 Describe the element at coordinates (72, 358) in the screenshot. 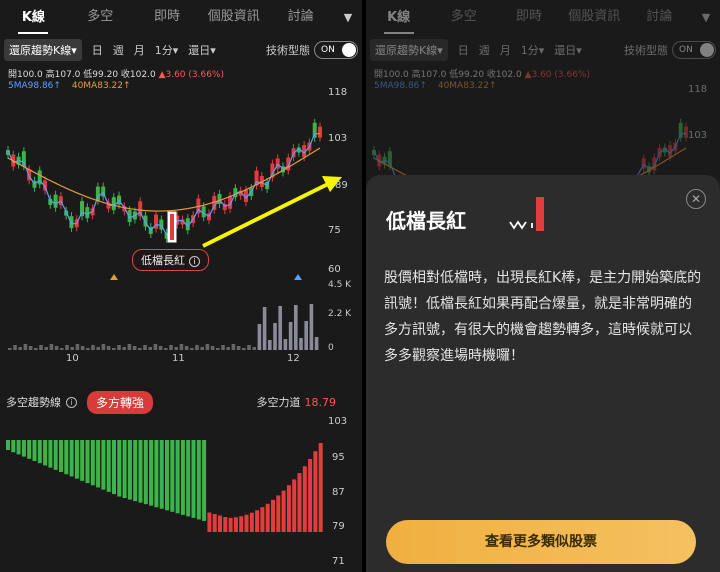

I see `date-tick: 10` at that location.